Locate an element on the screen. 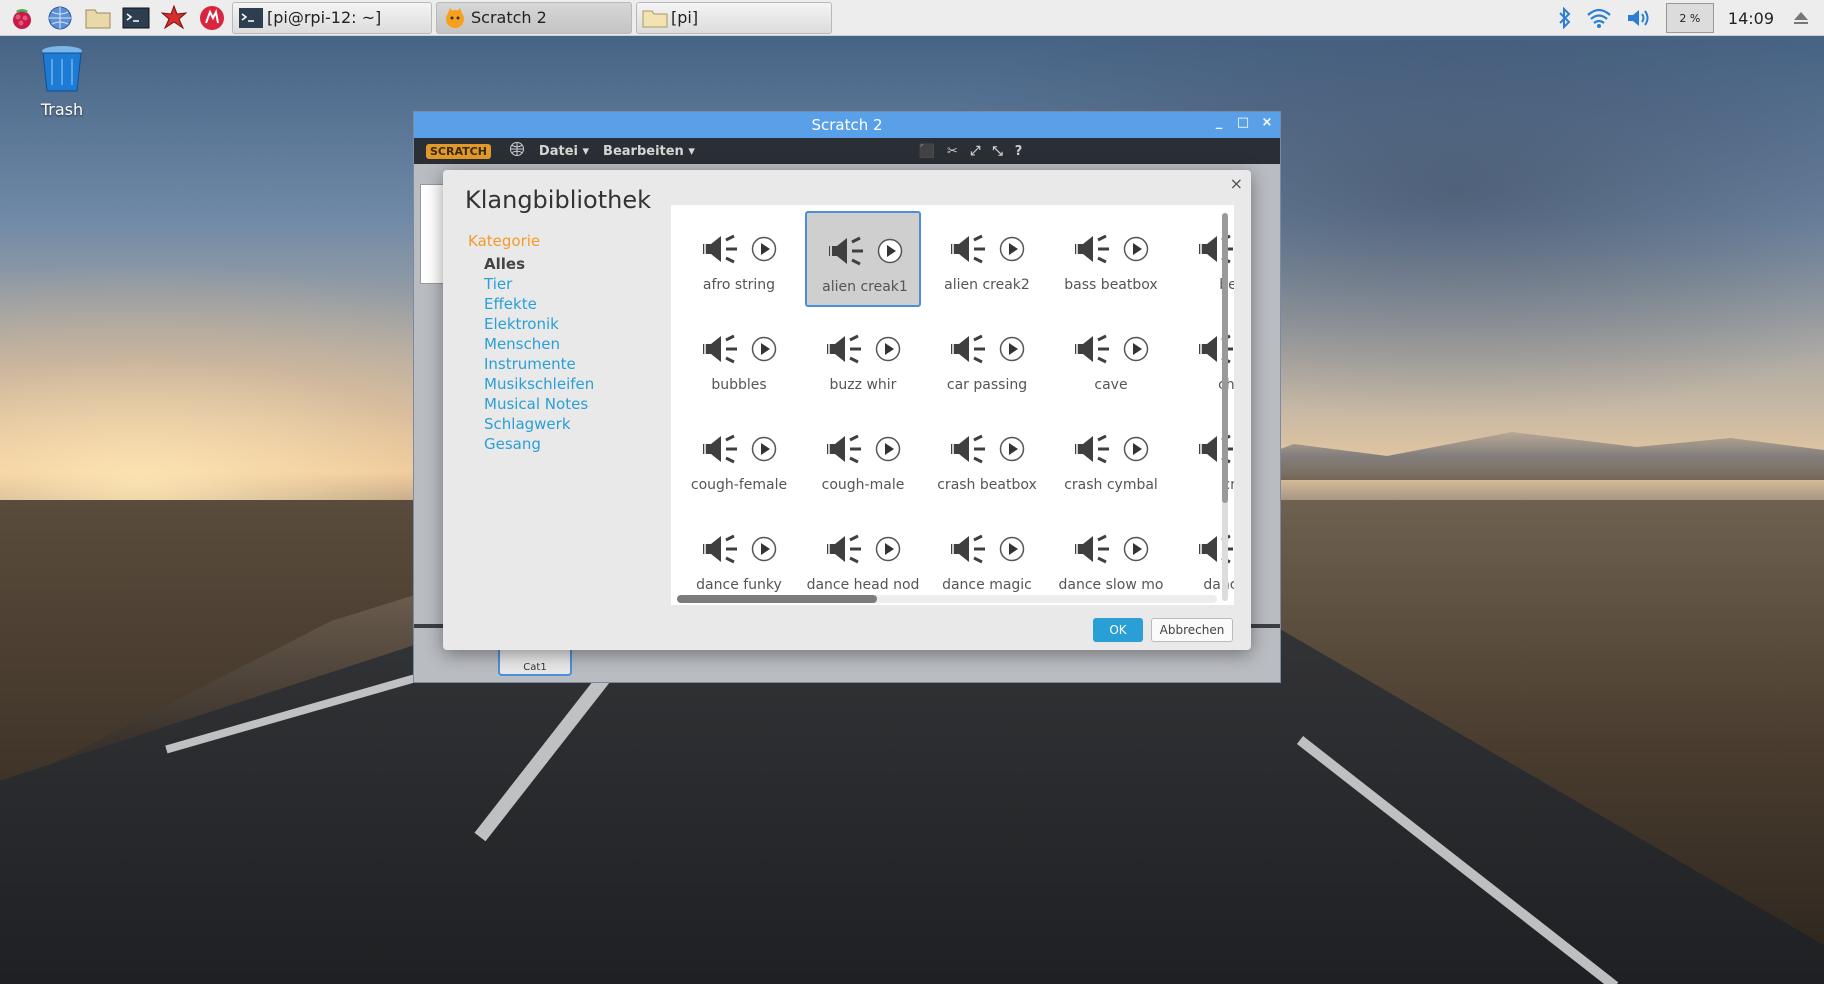 The image size is (1824, 984). category-item: Gesang is located at coordinates (539, 444).